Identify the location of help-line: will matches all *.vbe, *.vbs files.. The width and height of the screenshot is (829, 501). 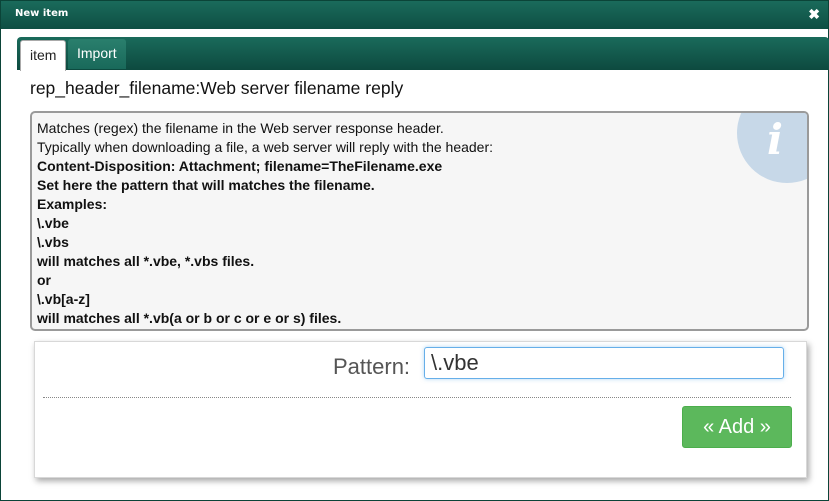
(146, 261).